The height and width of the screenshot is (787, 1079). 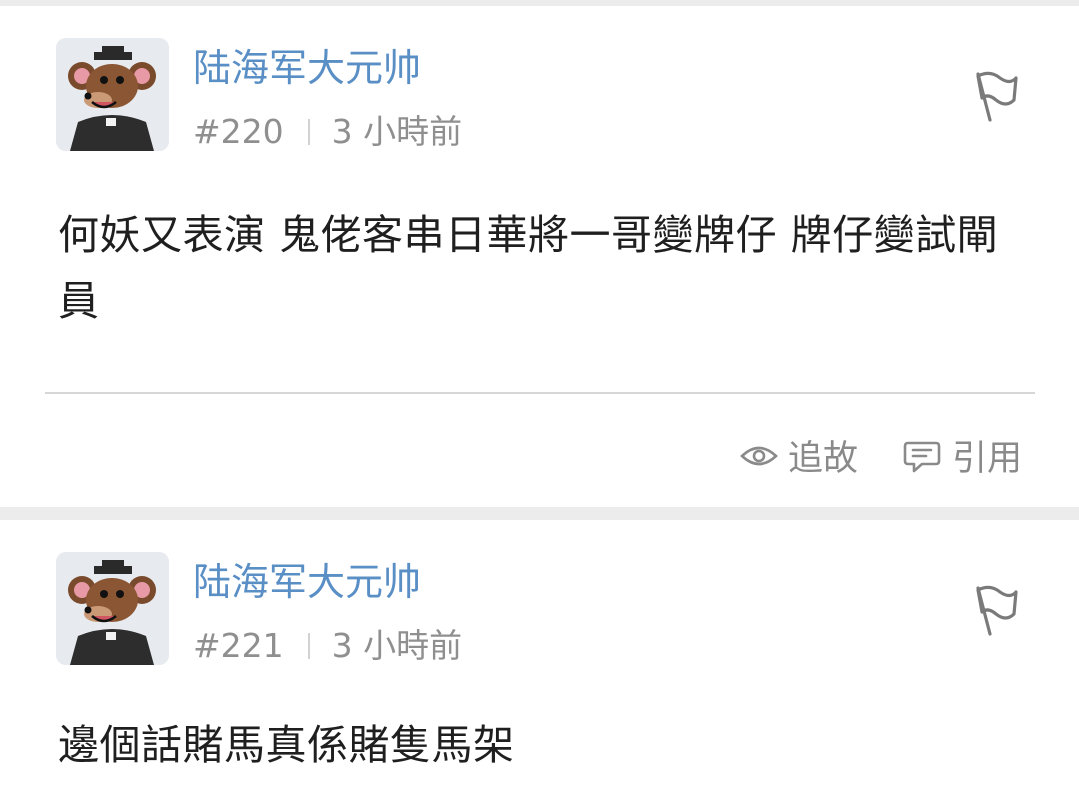 I want to click on quote-button: 引用, so click(x=962, y=455).